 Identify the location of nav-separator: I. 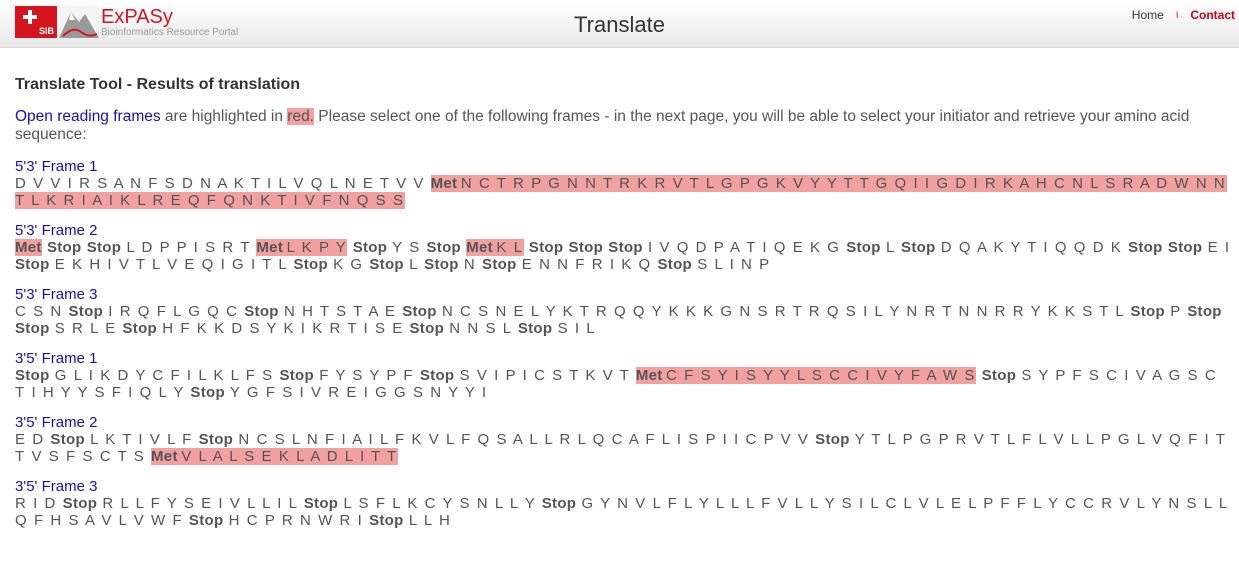
(1177, 15).